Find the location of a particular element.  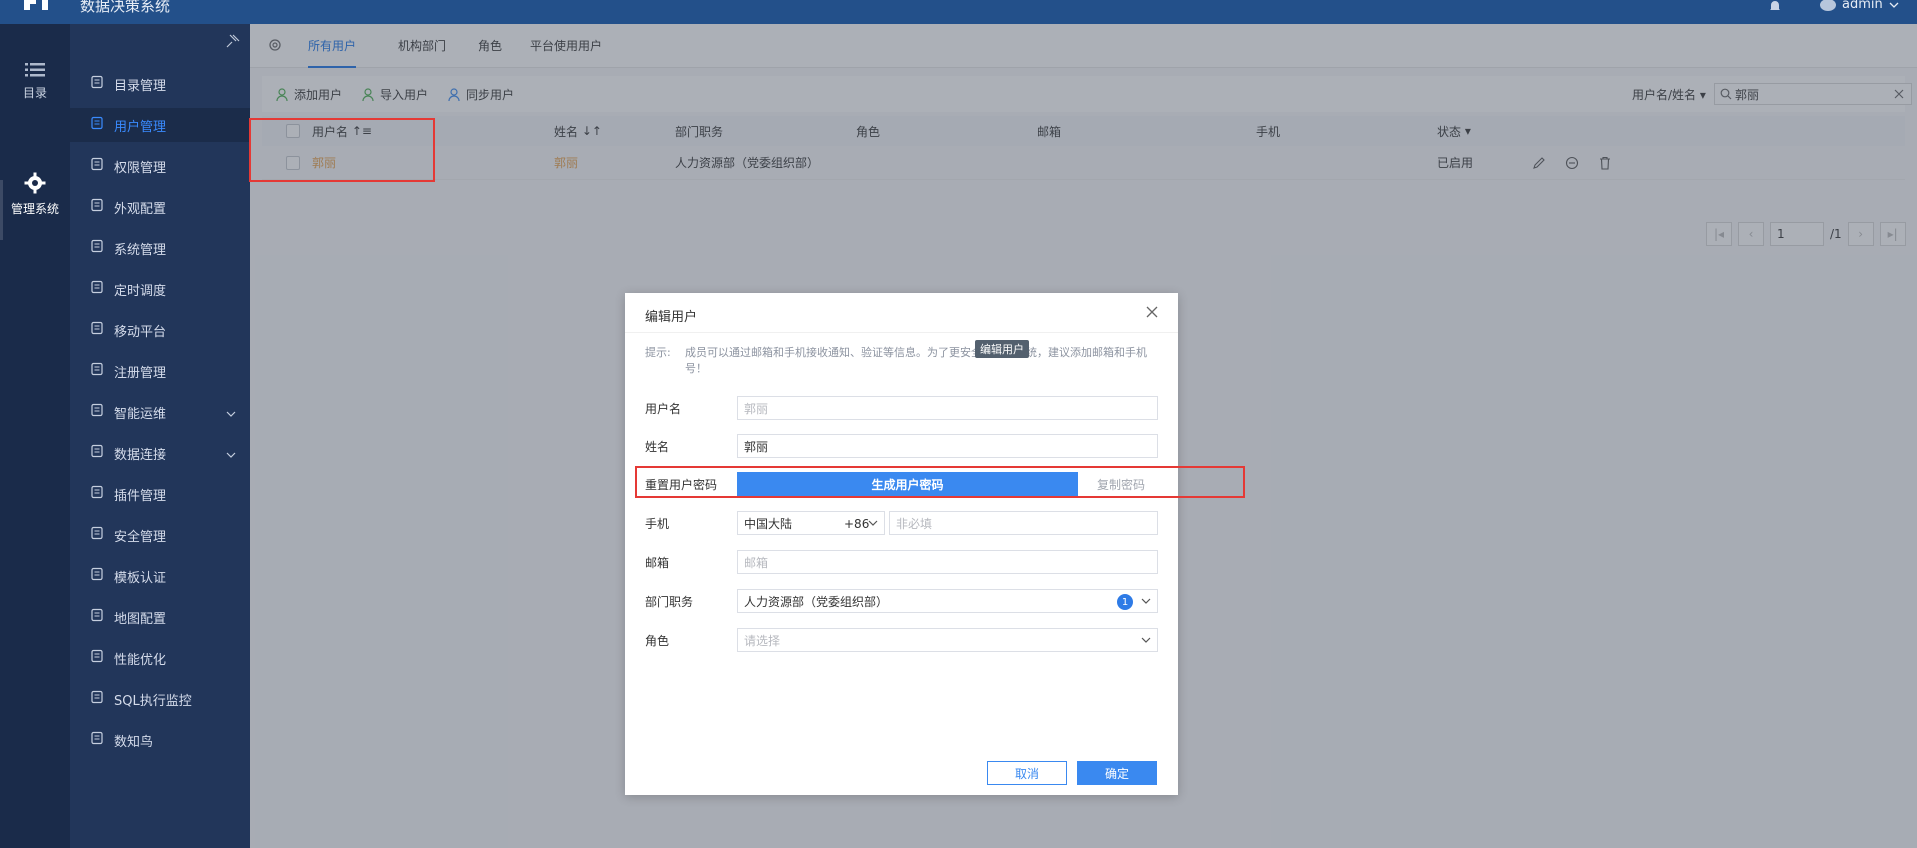

sidebar-item-label: 权限管理 is located at coordinates (140, 168).